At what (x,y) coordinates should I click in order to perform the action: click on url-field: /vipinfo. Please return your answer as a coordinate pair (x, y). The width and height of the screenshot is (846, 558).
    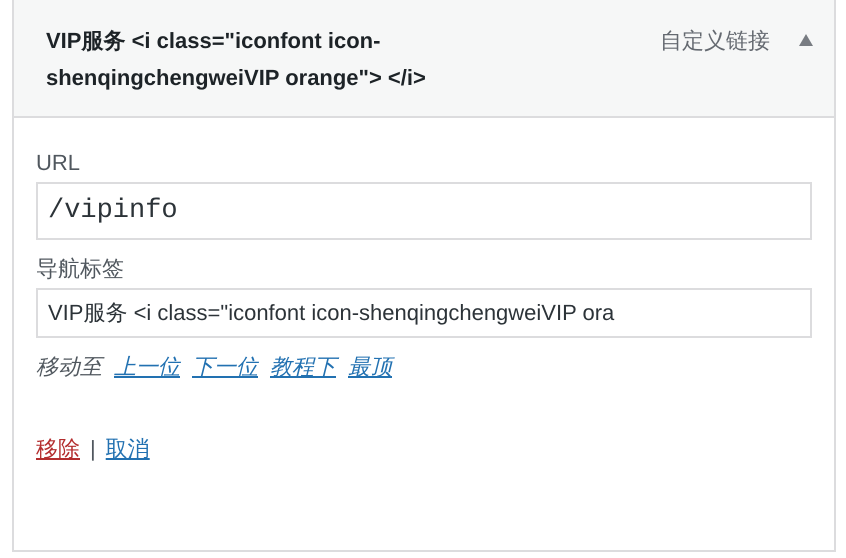
    Looking at the image, I should click on (424, 211).